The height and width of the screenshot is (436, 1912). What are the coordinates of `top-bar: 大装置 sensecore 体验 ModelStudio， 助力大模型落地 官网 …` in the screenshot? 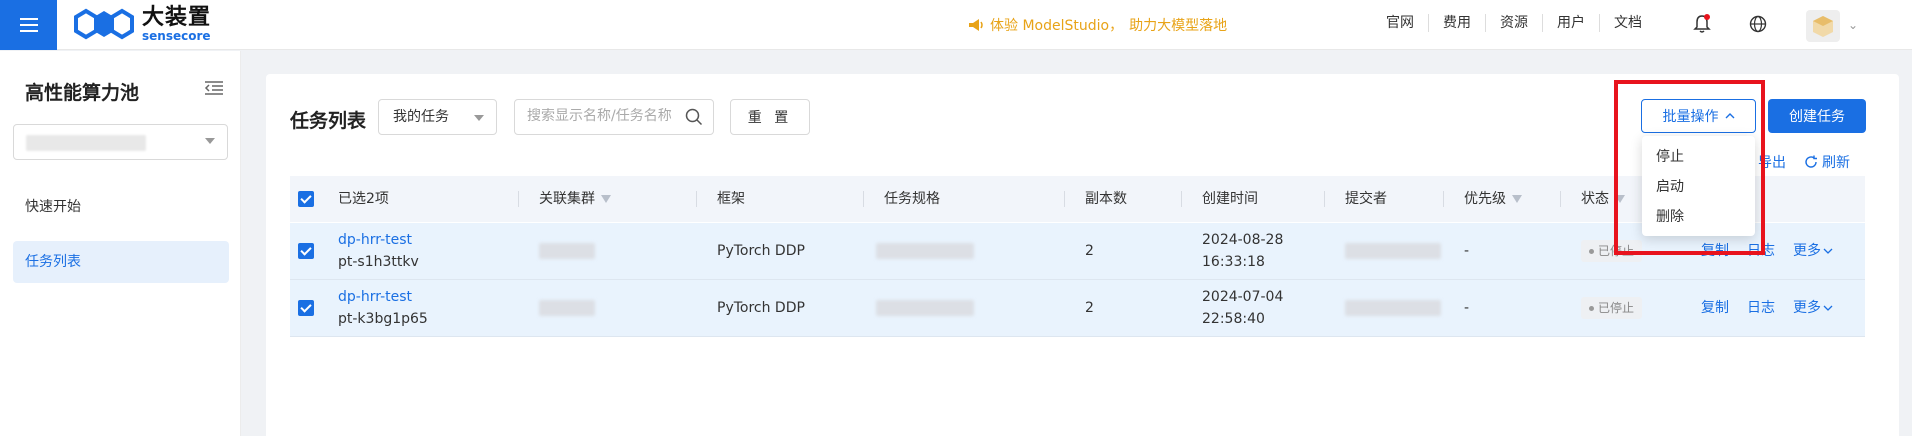 It's located at (956, 25).